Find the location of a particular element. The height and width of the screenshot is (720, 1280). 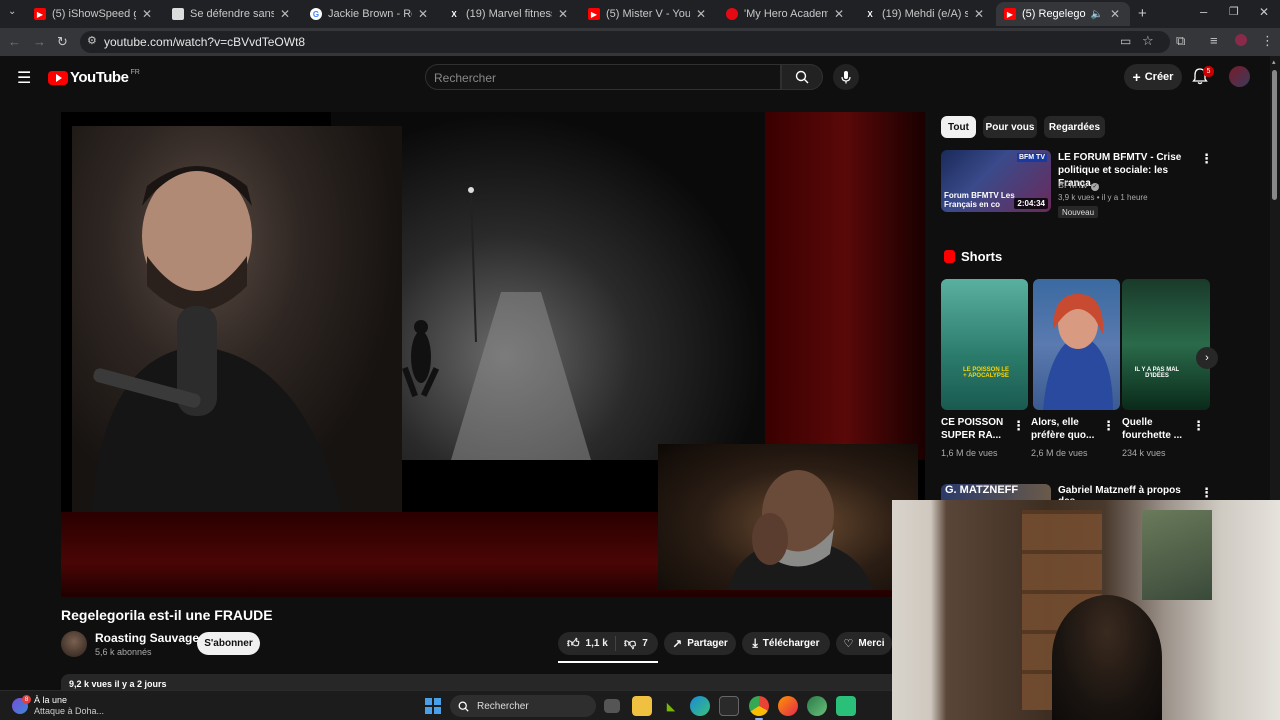

like-button: 👍︎ 1,1 k is located at coordinates (587, 643).